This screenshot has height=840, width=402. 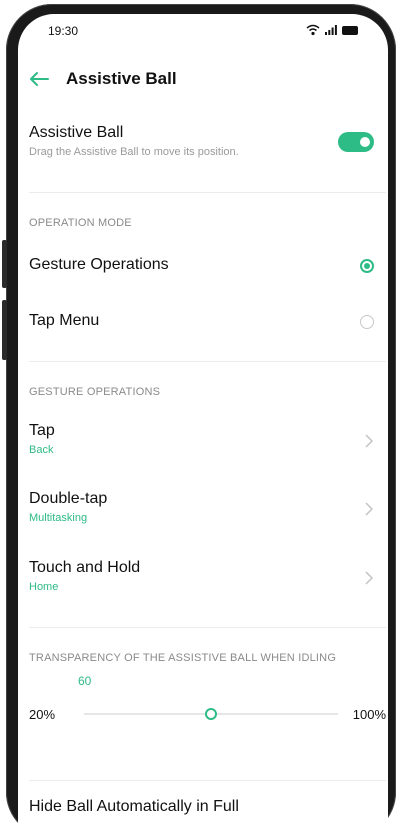 What do you see at coordinates (76, 132) in the screenshot?
I see `assistive-ball-label: Assistive Ball` at bounding box center [76, 132].